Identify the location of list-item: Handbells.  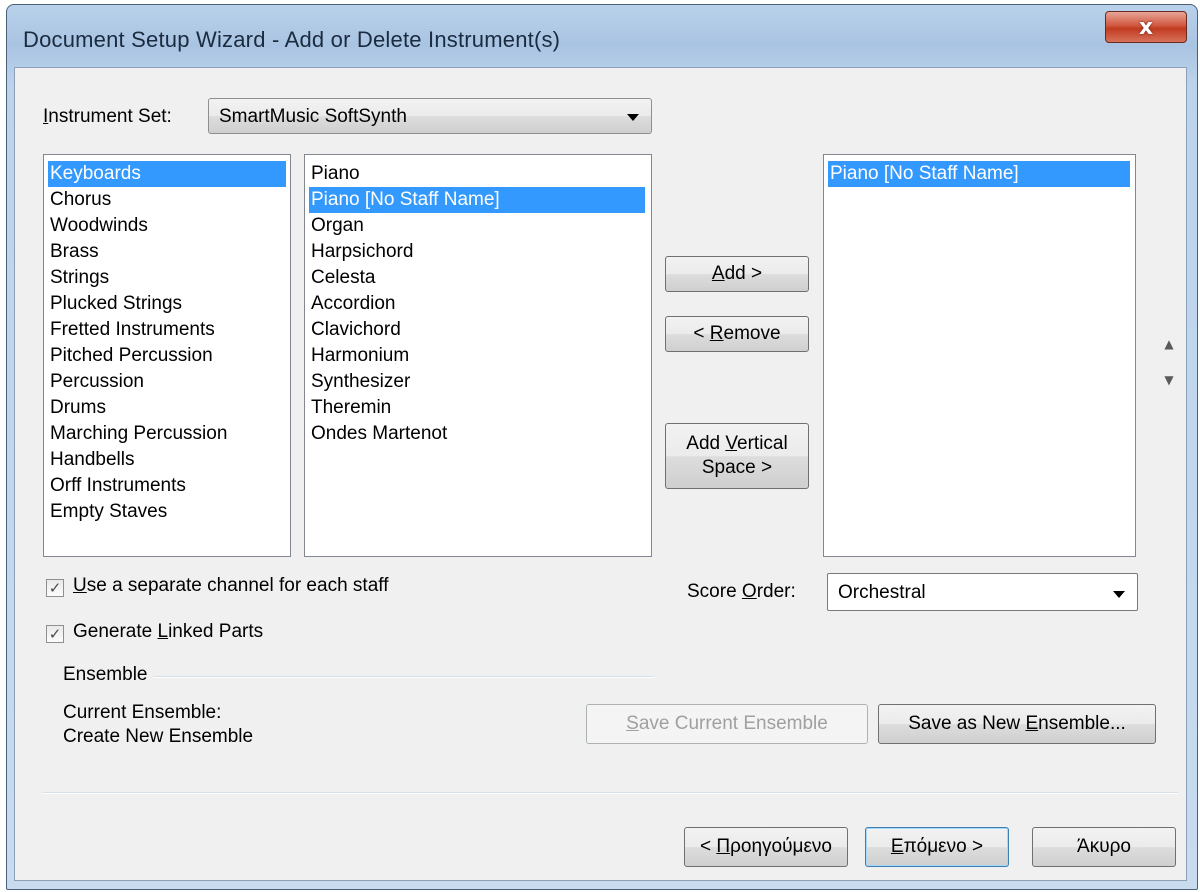
(167, 460).